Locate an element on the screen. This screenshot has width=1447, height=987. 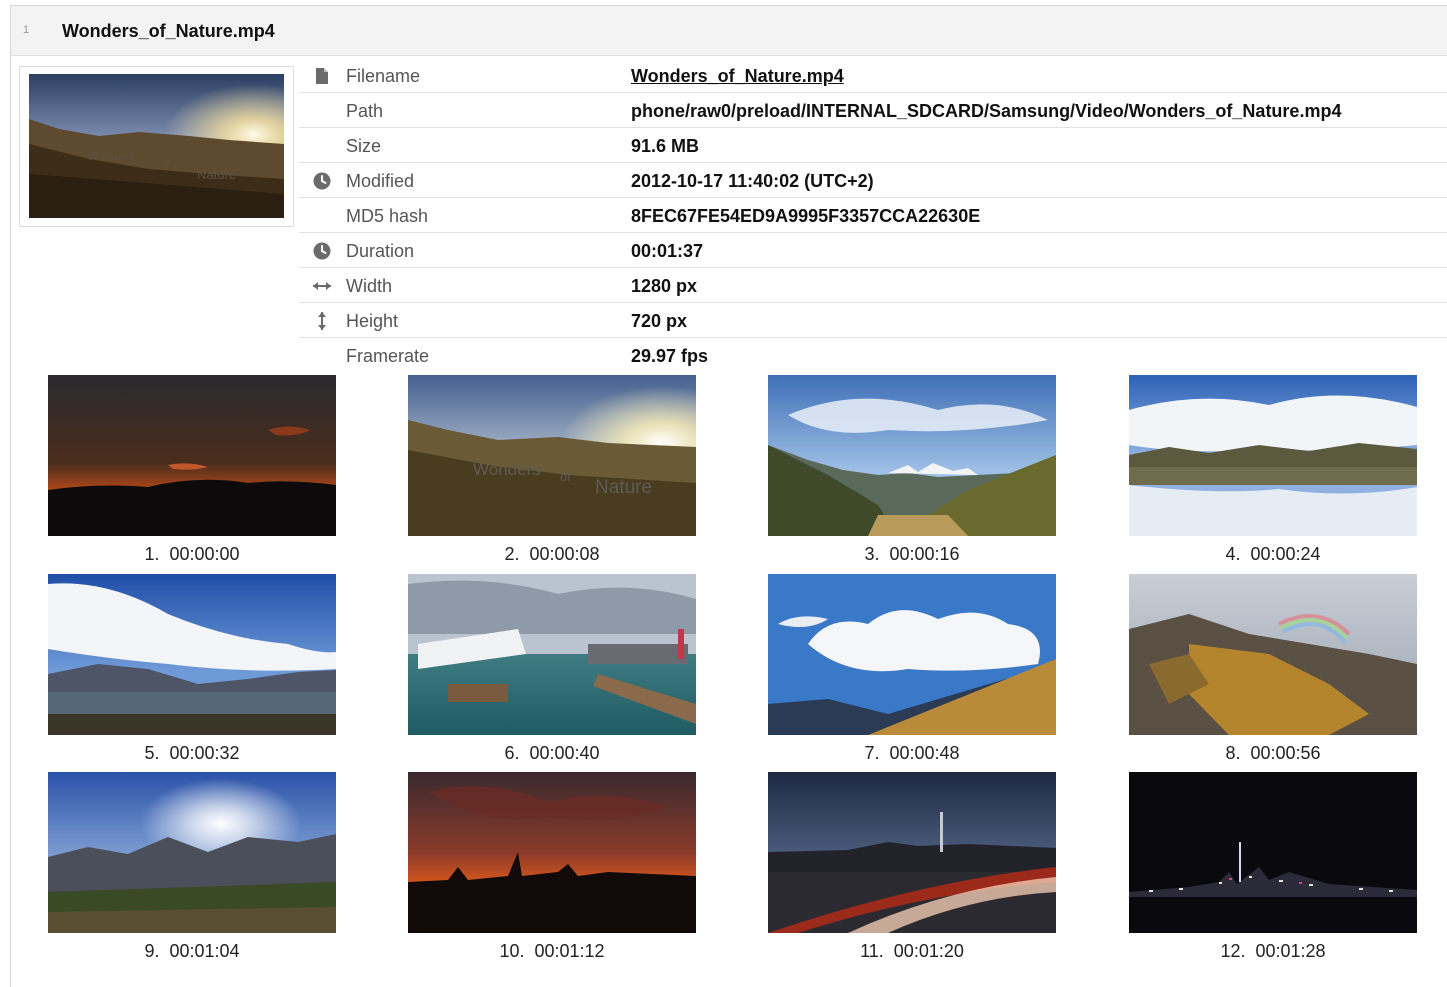
height-arrows-icon is located at coordinates (322, 321).